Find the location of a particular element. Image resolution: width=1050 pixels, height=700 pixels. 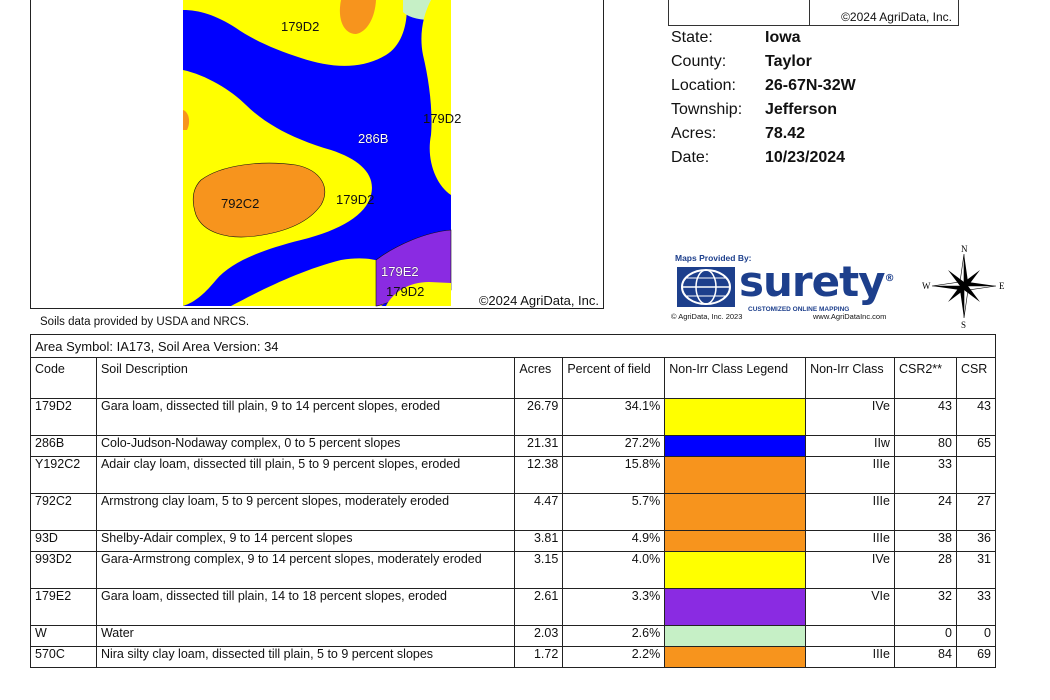

map-label-179e2: 179E2 is located at coordinates (400, 271).